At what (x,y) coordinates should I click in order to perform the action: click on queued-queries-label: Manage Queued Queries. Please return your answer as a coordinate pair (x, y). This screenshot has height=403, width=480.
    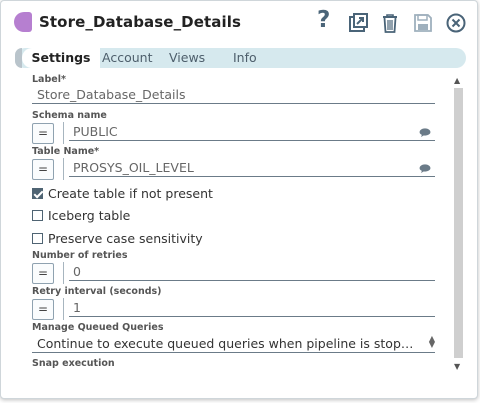
    Looking at the image, I should click on (98, 327).